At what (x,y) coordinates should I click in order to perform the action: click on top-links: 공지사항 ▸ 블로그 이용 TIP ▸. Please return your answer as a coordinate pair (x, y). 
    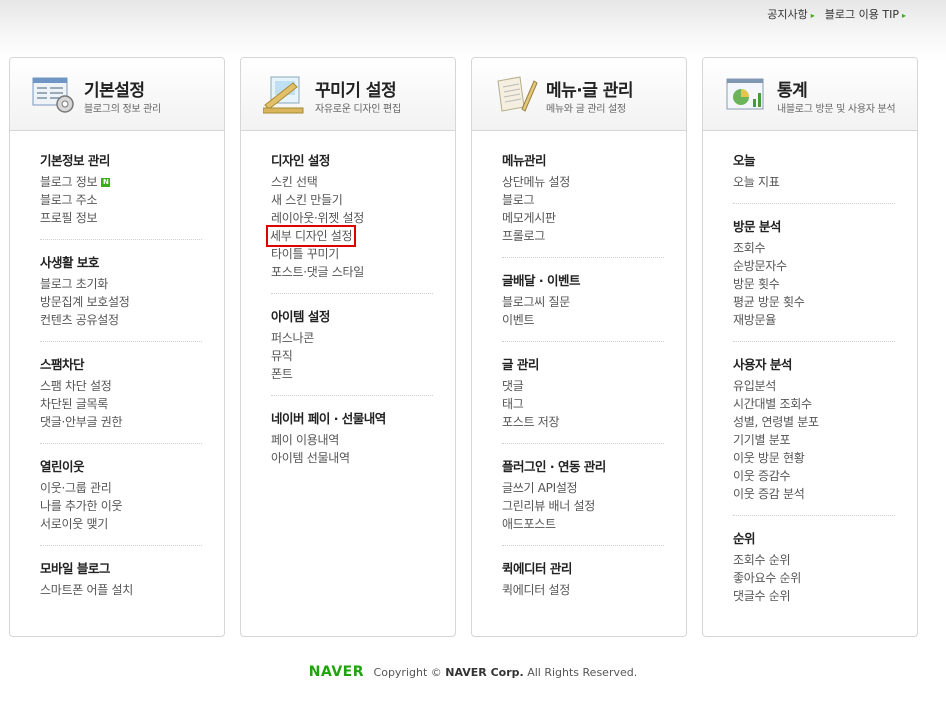
    Looking at the image, I should click on (836, 14).